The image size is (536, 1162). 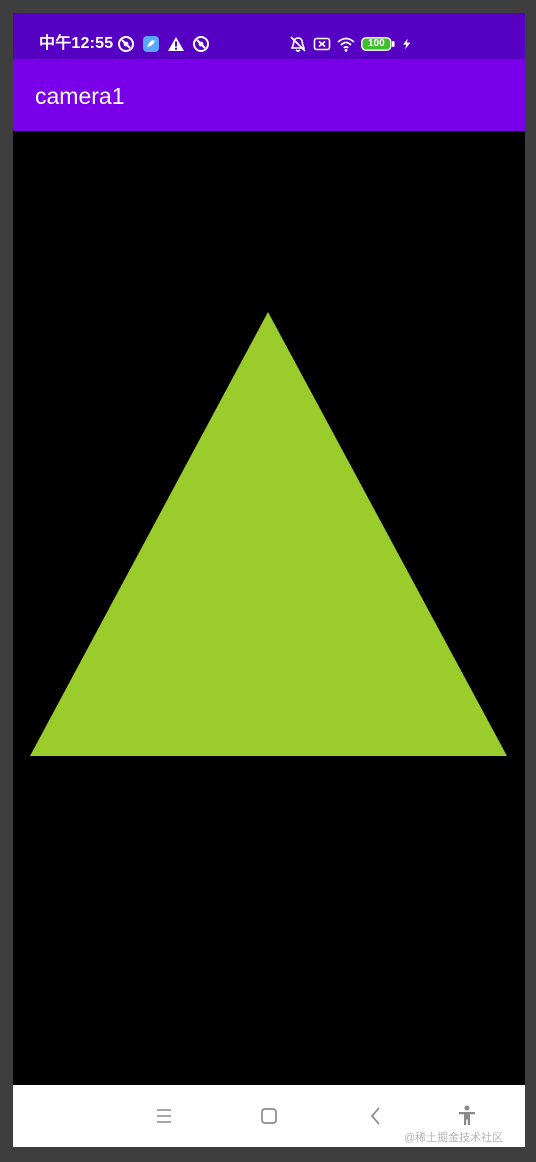 What do you see at coordinates (163, 44) in the screenshot?
I see `status-left-icons` at bounding box center [163, 44].